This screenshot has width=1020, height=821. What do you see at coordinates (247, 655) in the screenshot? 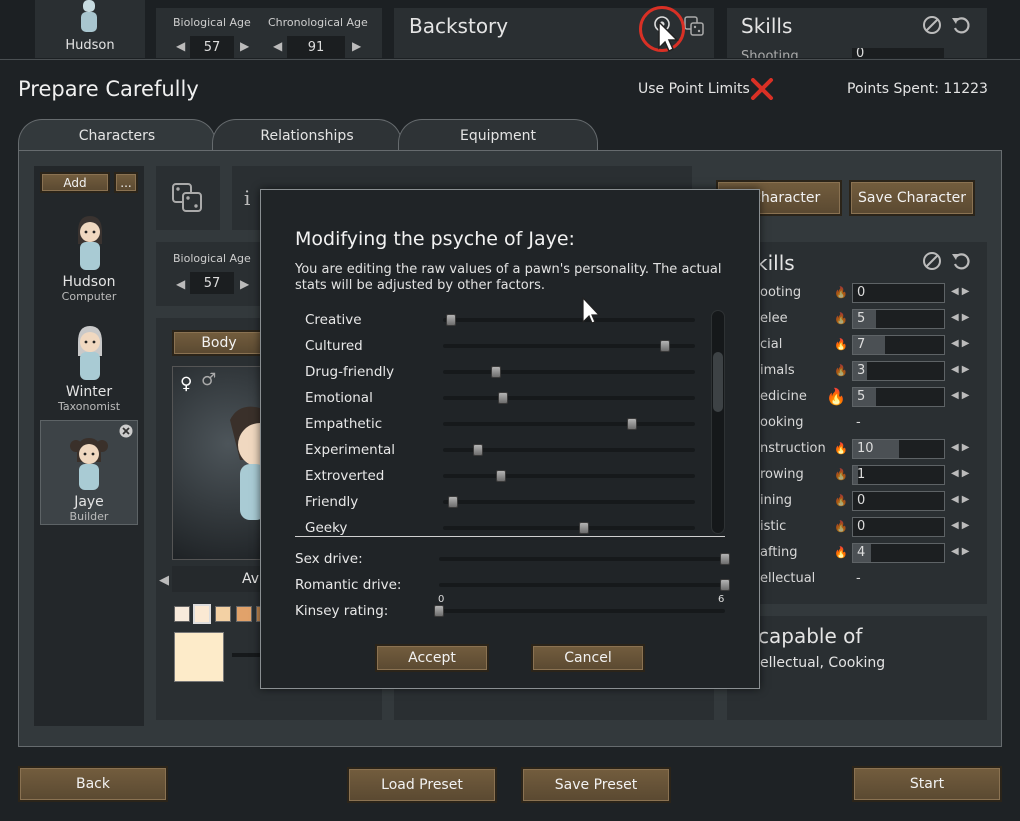
I see `skin-slider-track` at bounding box center [247, 655].